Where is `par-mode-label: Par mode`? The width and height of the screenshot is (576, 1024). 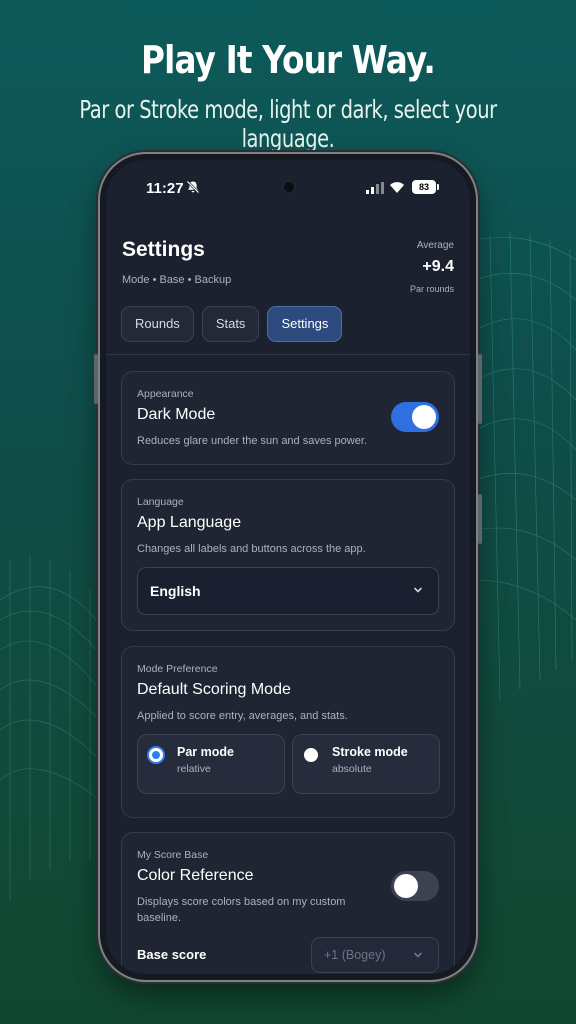
par-mode-label: Par mode is located at coordinates (205, 752).